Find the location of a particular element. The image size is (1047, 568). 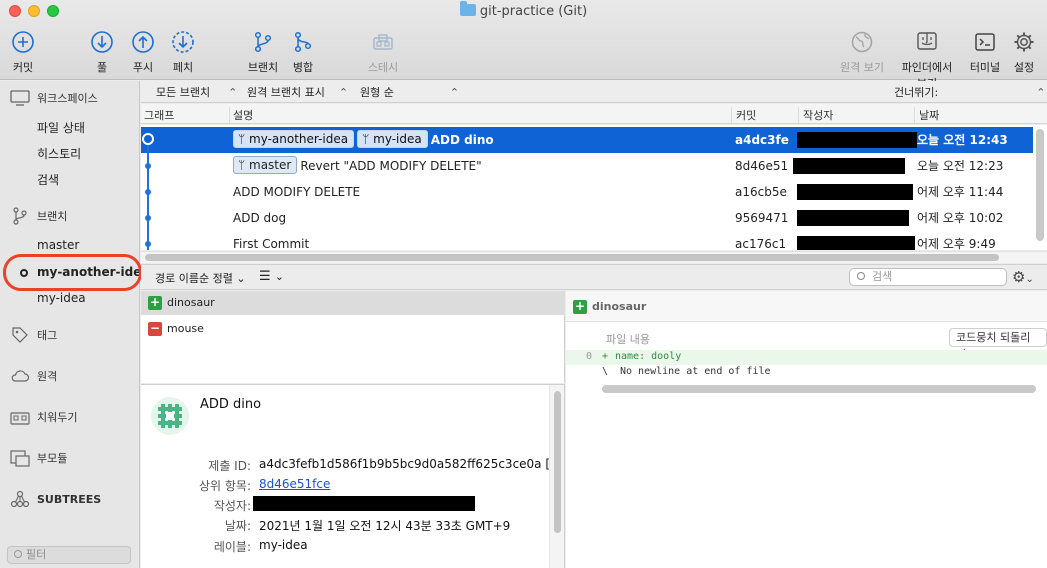

gear-menu-button: ⚙⌄ is located at coordinates (1023, 277).